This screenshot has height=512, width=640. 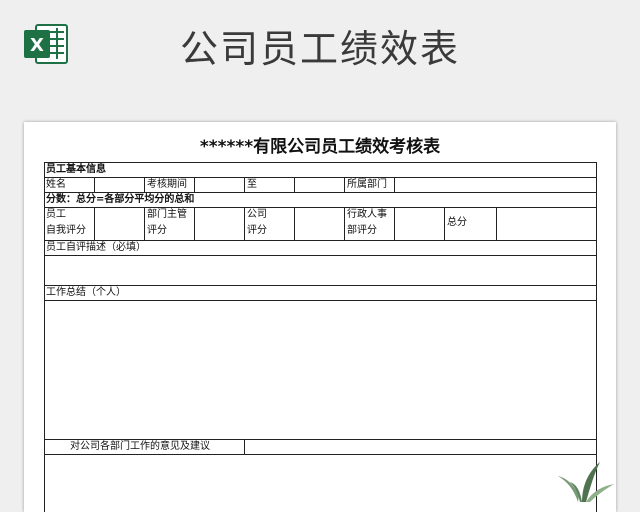 I want to click on section-basic-info: 员工基本信息, so click(x=76, y=169).